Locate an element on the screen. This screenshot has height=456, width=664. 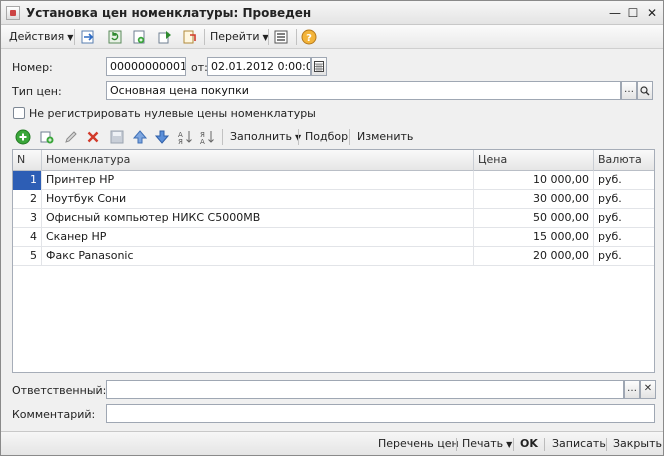
save-button: Записать is located at coordinates (579, 443).